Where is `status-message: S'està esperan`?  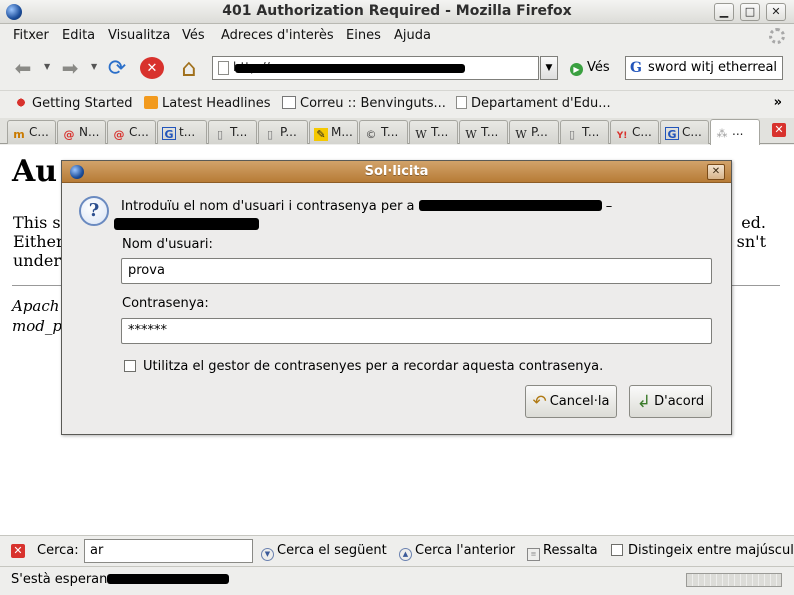 status-message: S'està esperan is located at coordinates (59, 579).